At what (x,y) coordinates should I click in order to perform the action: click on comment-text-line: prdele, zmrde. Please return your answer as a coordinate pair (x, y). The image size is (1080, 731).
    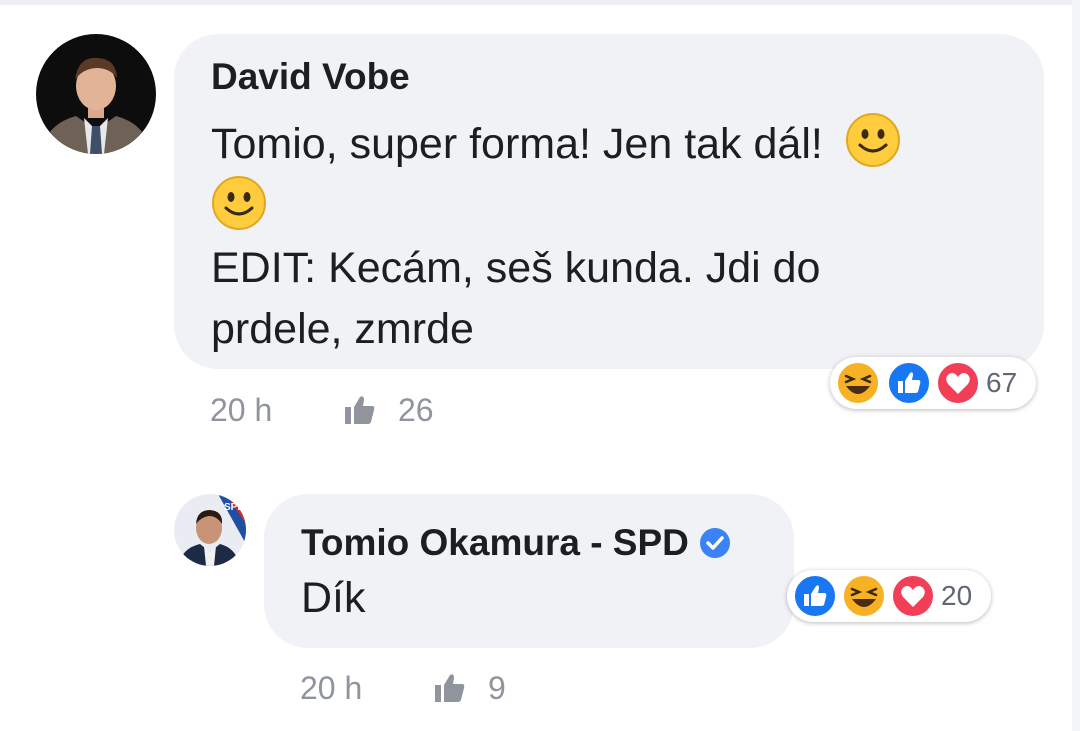
    Looking at the image, I should click on (342, 329).